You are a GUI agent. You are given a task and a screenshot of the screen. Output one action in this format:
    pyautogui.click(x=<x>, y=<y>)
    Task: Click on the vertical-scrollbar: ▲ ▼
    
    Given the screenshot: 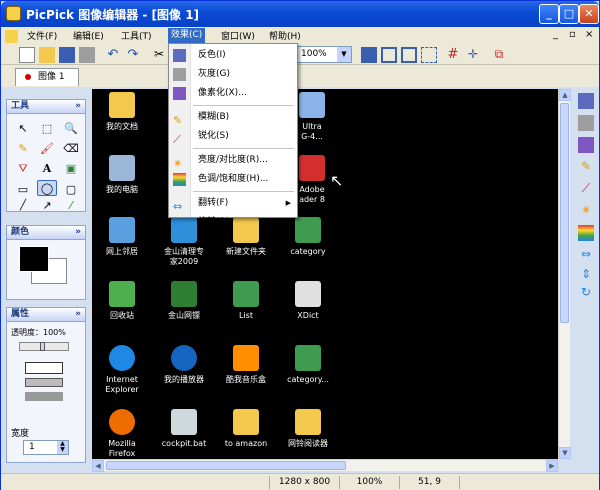 What is the action you would take?
    pyautogui.click(x=564, y=274)
    